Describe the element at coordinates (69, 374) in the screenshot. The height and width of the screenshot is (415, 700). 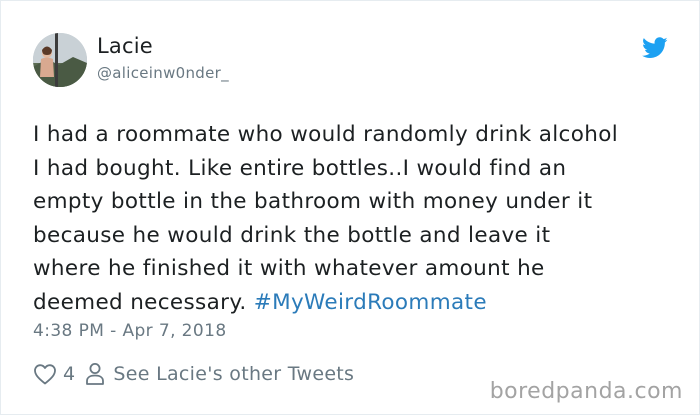
I see `like-count: 4` at that location.